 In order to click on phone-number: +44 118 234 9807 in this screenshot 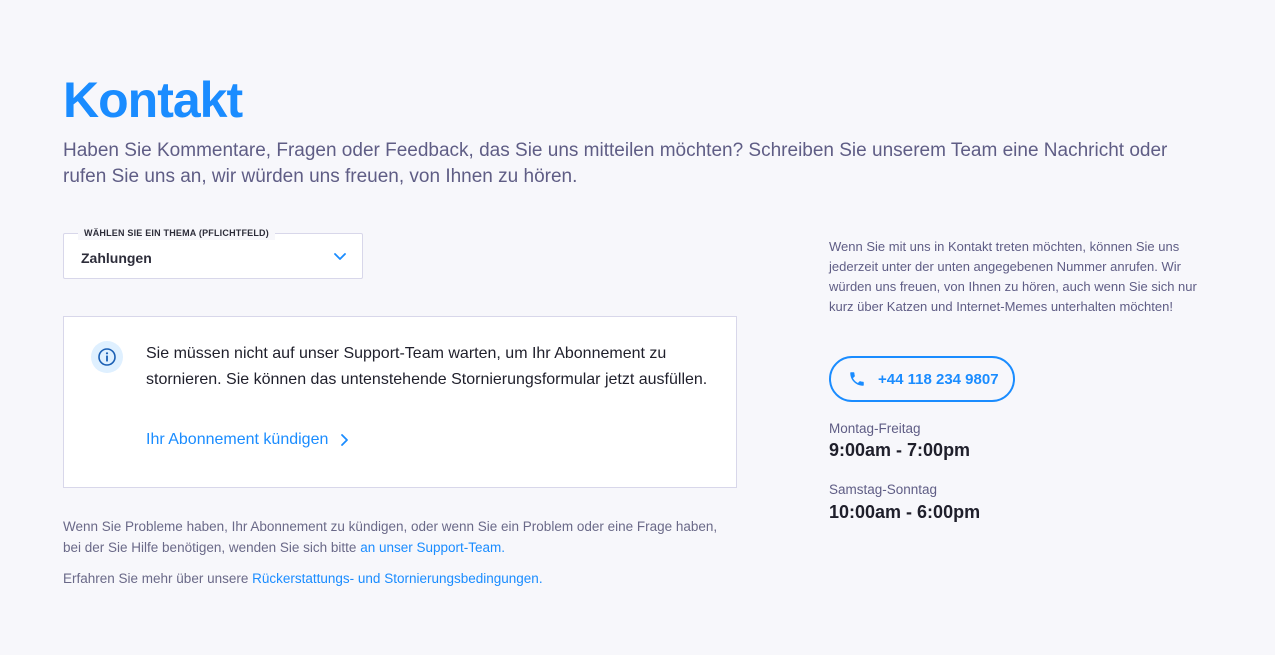, I will do `click(938, 379)`.